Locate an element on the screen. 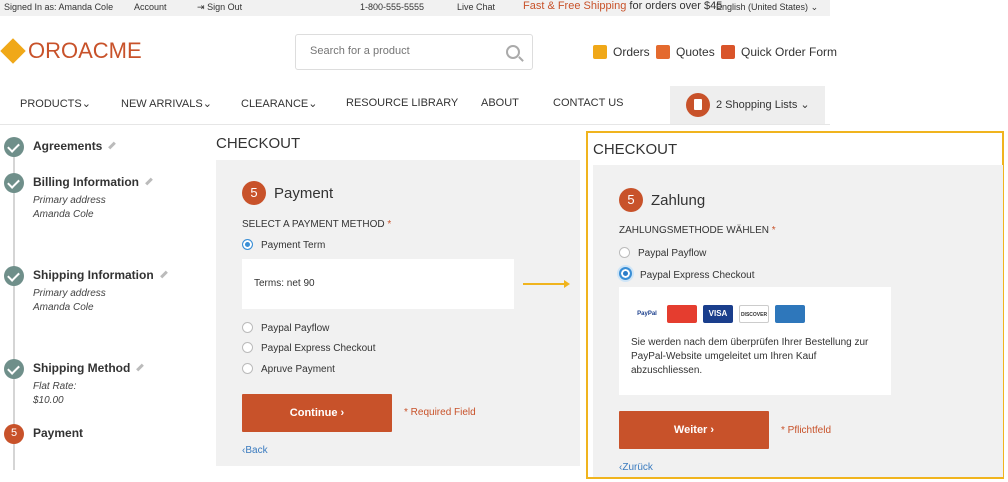 This screenshot has height=482, width=1008. radio-paypal-payflow: Paypal Payflow is located at coordinates (285, 328).